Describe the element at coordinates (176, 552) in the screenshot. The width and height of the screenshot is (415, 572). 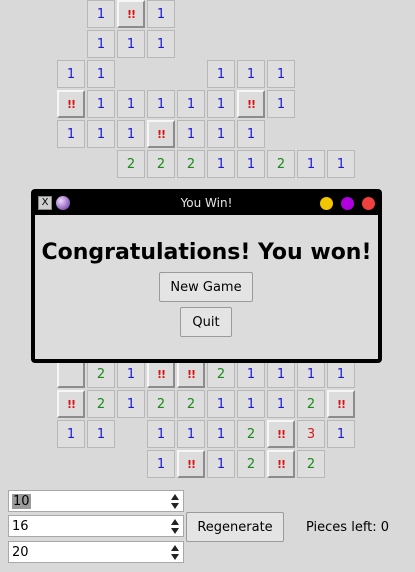
I see `spinbox-3-arrows` at that location.